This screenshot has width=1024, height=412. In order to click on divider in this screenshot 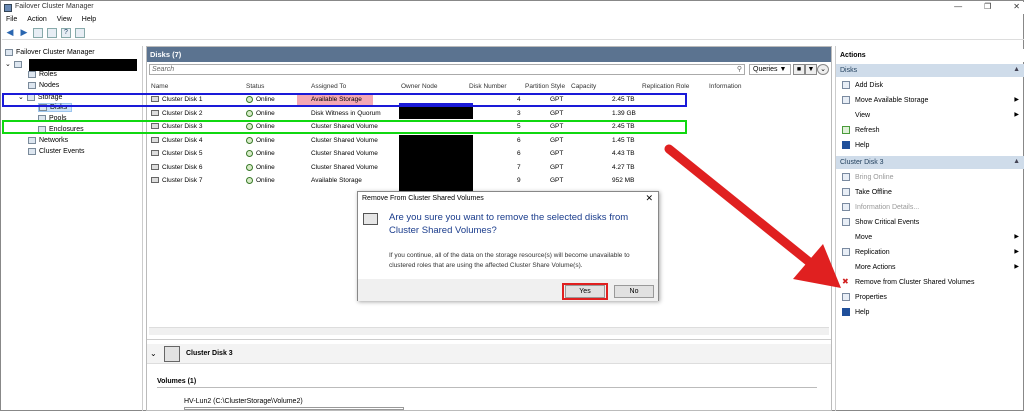, I will do `click(487, 387)`.